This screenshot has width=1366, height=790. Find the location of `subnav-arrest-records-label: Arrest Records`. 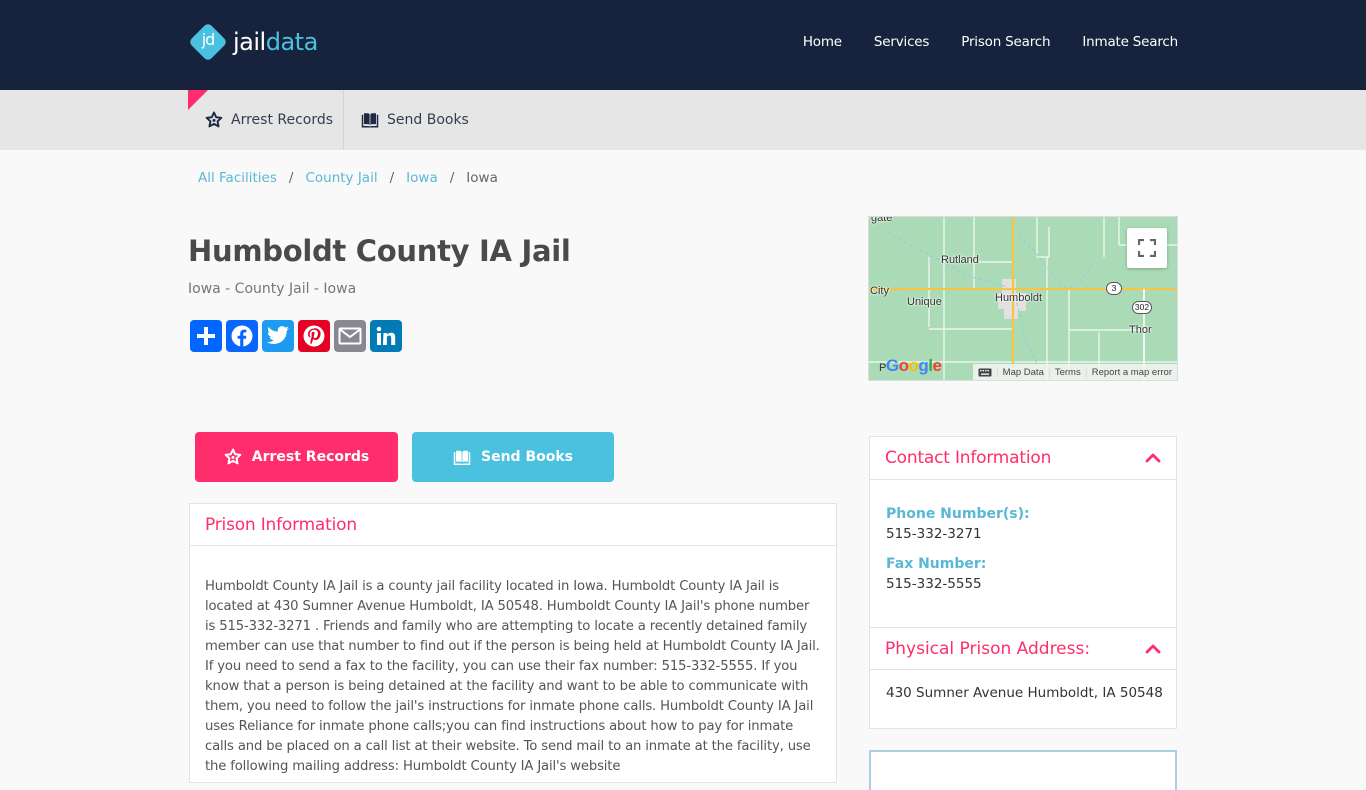

subnav-arrest-records-label: Arrest Records is located at coordinates (282, 120).